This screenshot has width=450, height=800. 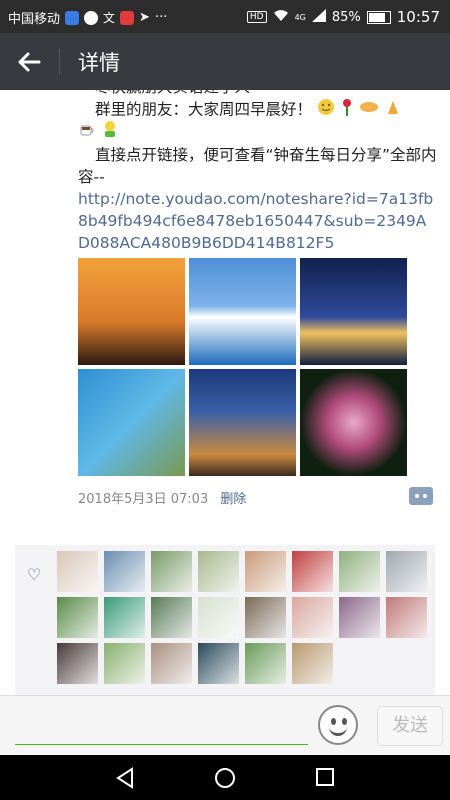 I want to click on smiling-person-emoji-icon, so click(x=110, y=132).